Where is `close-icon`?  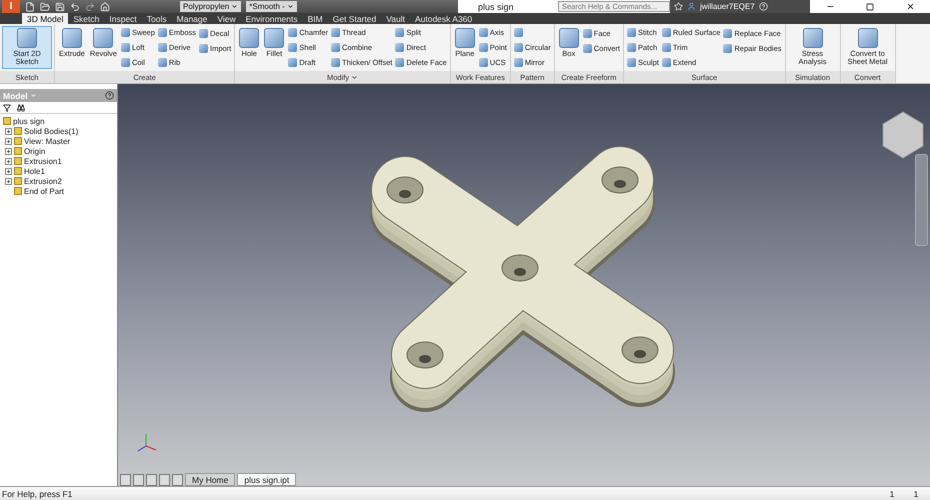 close-icon is located at coordinates (910, 6).